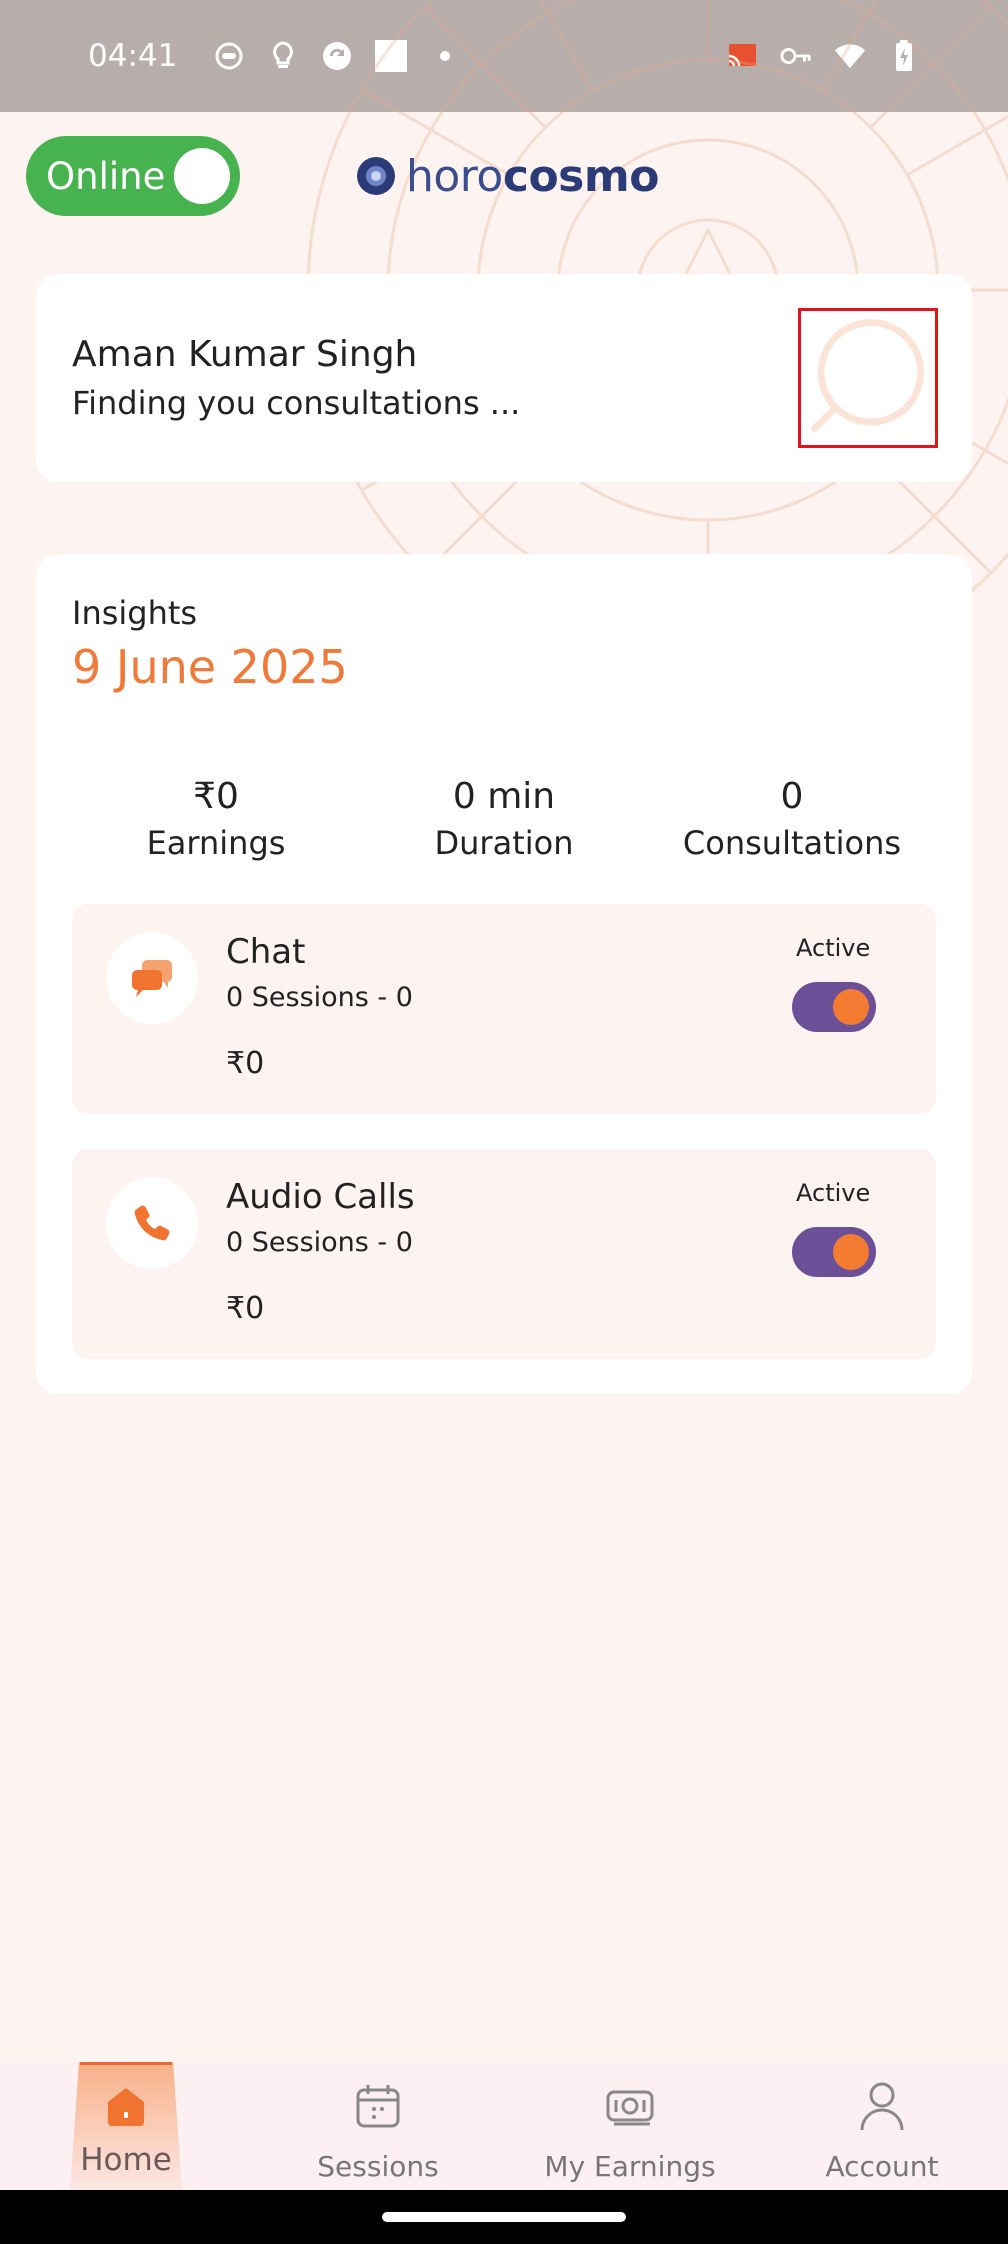 Image resolution: width=1008 pixels, height=2244 pixels. Describe the element at coordinates (283, 56) in the screenshot. I see `bulb-icon` at that location.